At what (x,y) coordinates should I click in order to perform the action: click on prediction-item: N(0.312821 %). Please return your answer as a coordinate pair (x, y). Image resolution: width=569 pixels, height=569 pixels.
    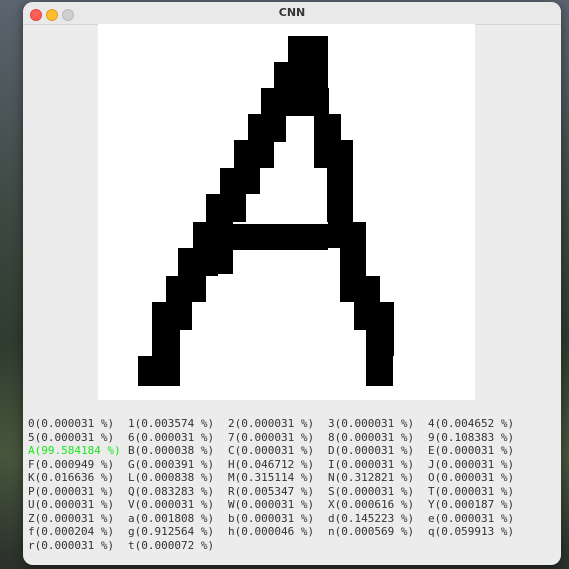
    Looking at the image, I should click on (371, 477).